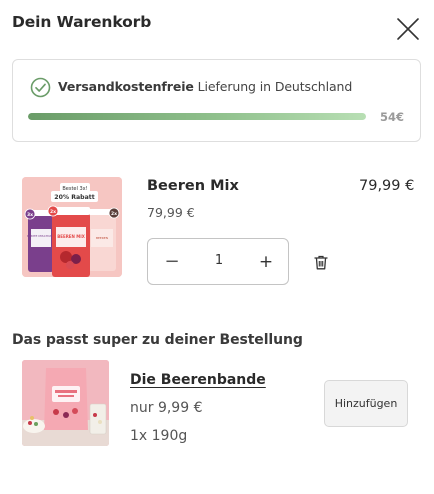 The width and height of the screenshot is (434, 494). What do you see at coordinates (366, 403) in the screenshot?
I see `add-to-cart-button: Hinzufügen` at bounding box center [366, 403].